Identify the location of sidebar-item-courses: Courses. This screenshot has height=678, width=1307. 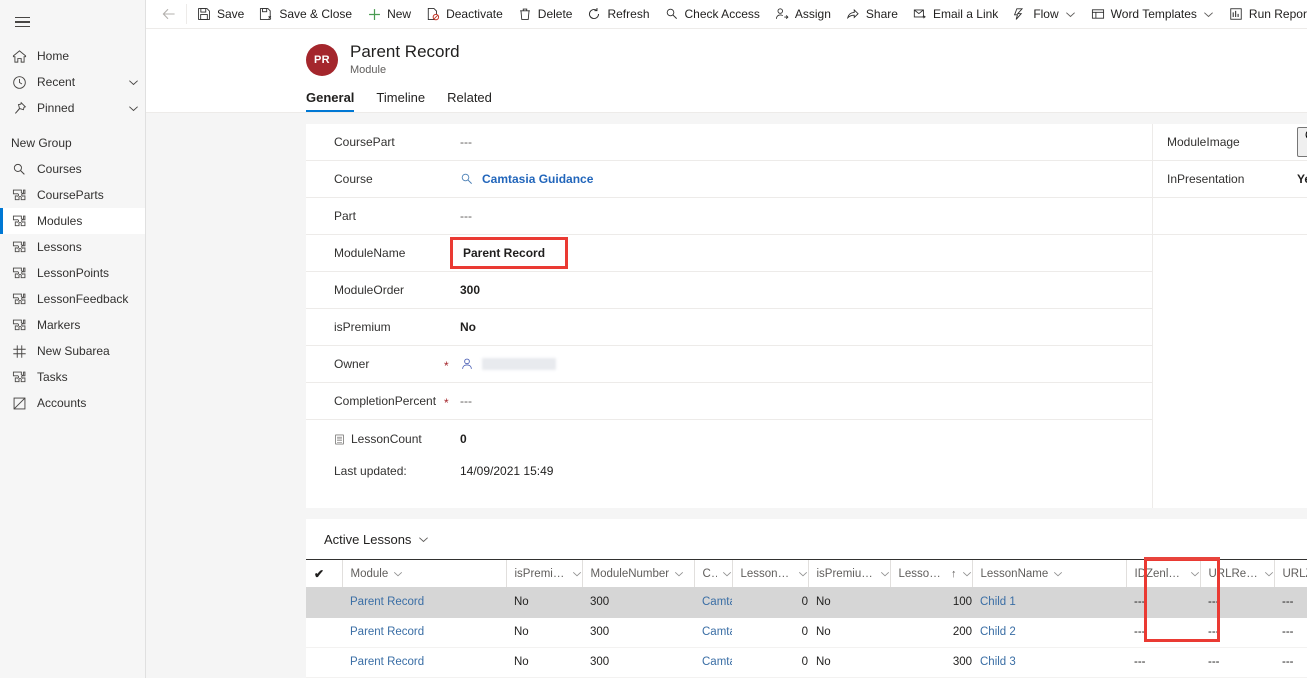
(72, 169).